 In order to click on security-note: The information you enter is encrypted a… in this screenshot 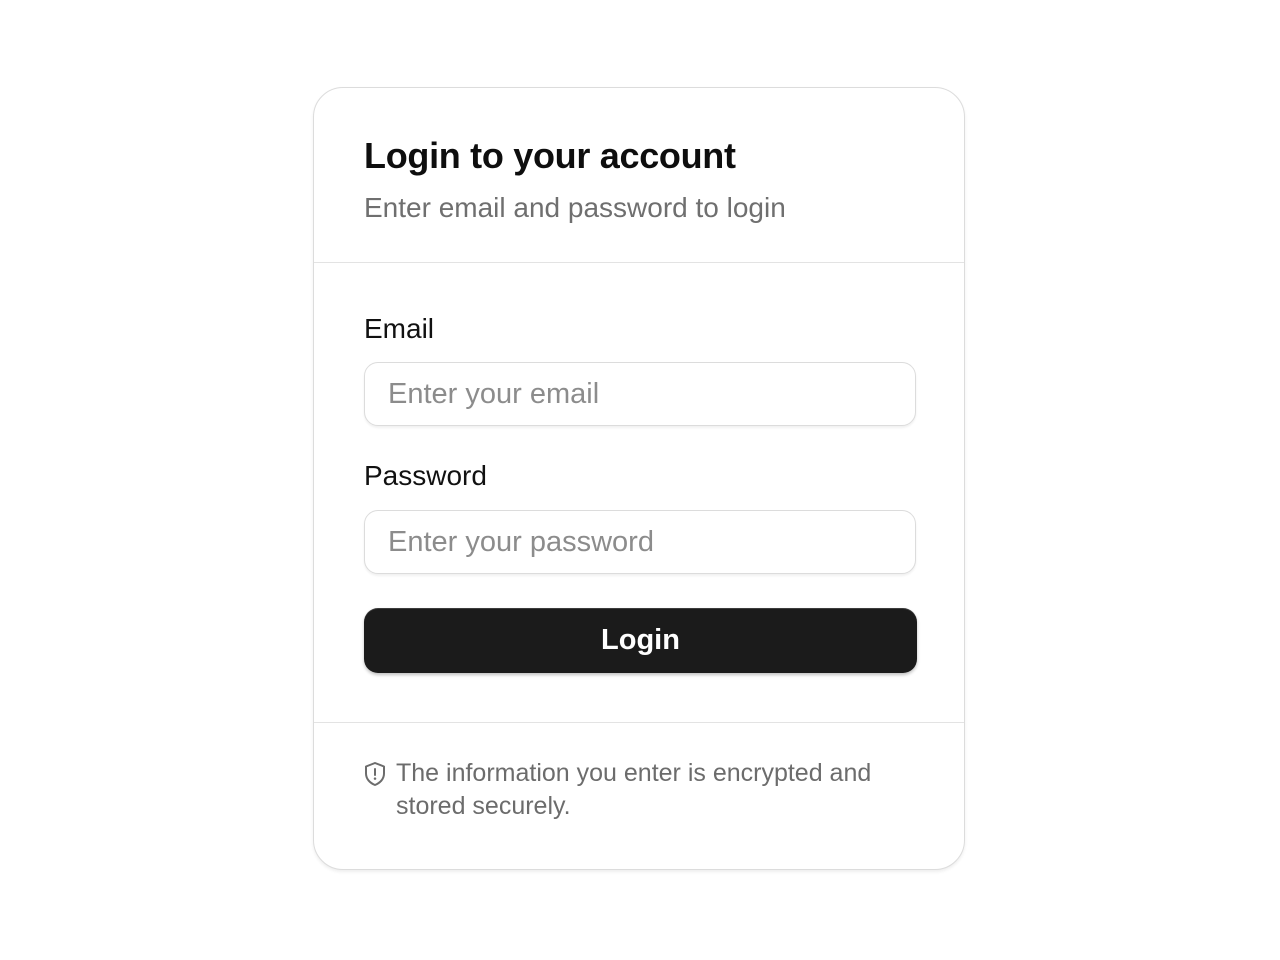, I will do `click(634, 789)`.